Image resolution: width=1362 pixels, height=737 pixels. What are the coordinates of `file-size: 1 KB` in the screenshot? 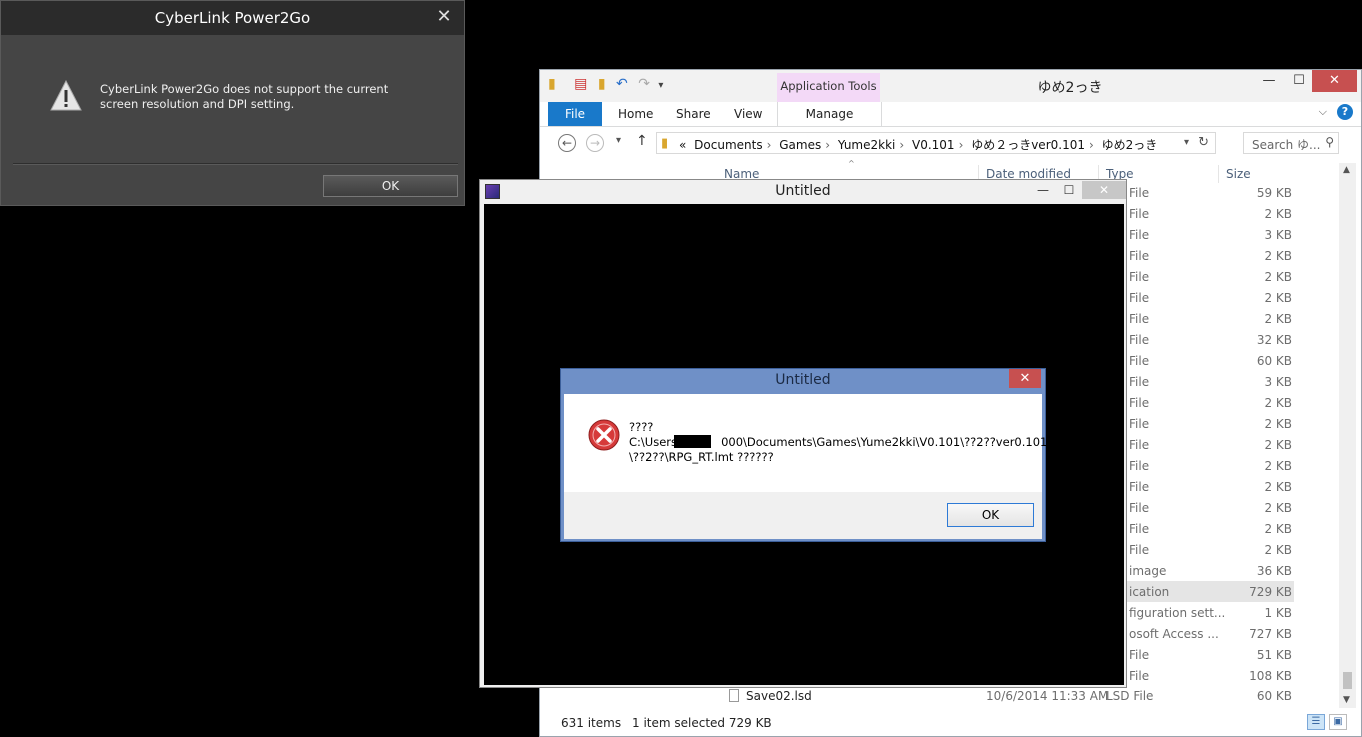 It's located at (1278, 613).